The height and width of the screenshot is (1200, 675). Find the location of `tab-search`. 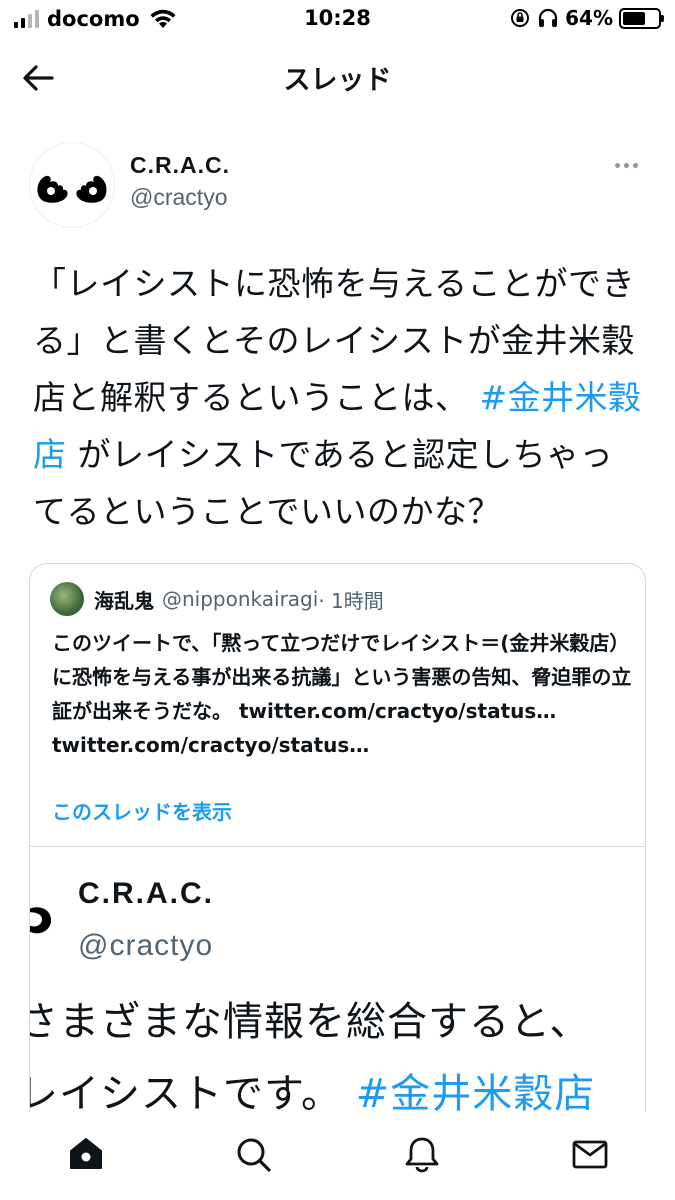

tab-search is located at coordinates (253, 1154).